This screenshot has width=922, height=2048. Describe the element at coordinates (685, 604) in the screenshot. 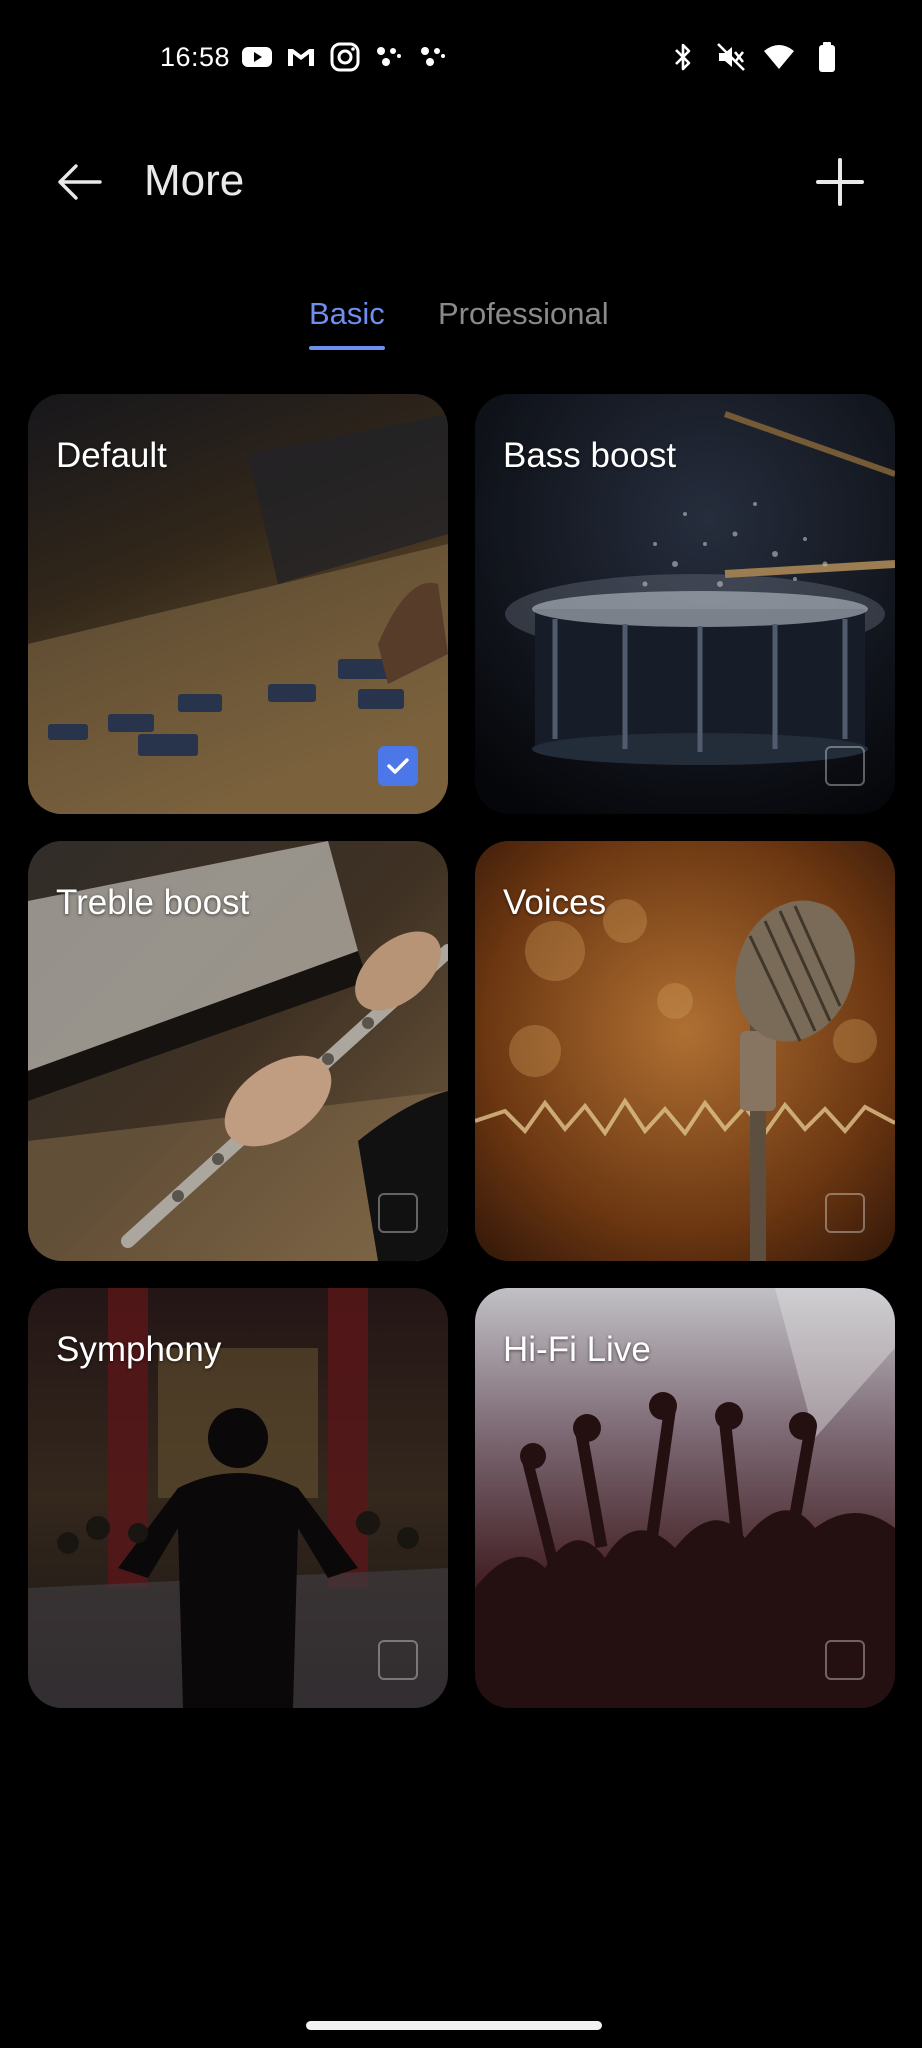

I see `preset-card-bass-boost: Bass boost` at that location.